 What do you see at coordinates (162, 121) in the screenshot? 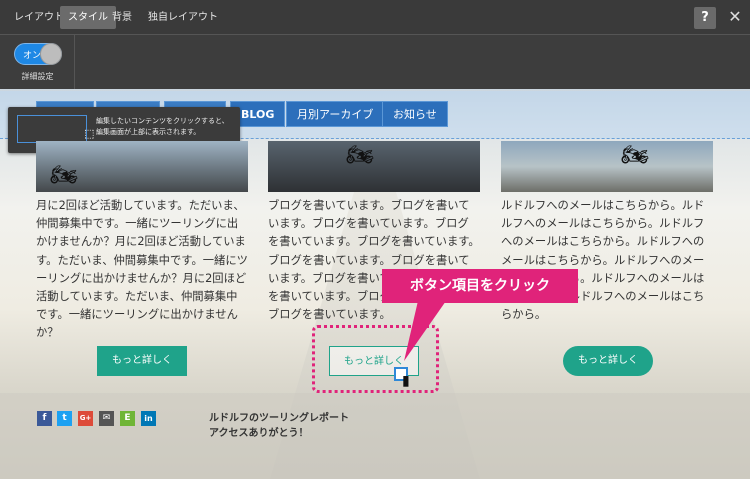
I see `tooltip-line-1: 編集したいコンテンツをクリックすると、` at bounding box center [162, 121].